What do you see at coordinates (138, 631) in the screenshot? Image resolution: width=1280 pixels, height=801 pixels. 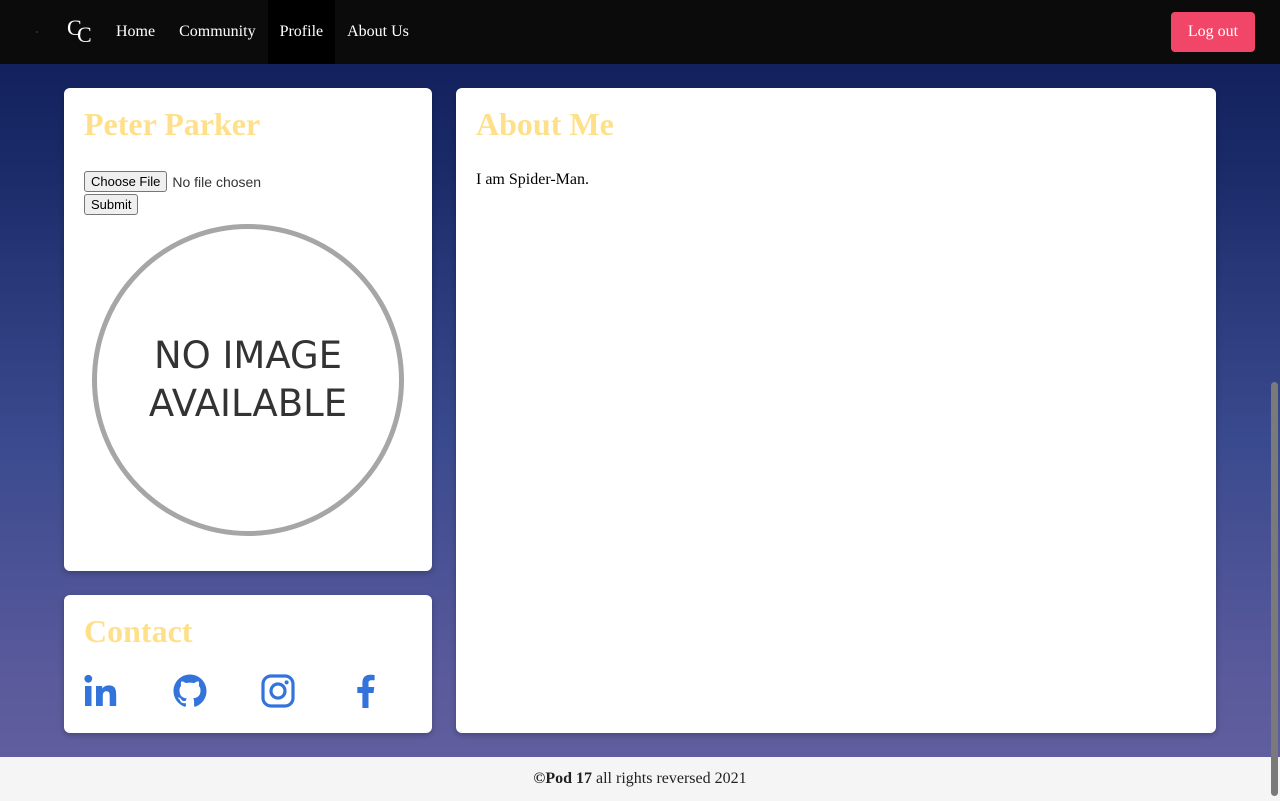 I see `contact-title: Contact` at bounding box center [138, 631].